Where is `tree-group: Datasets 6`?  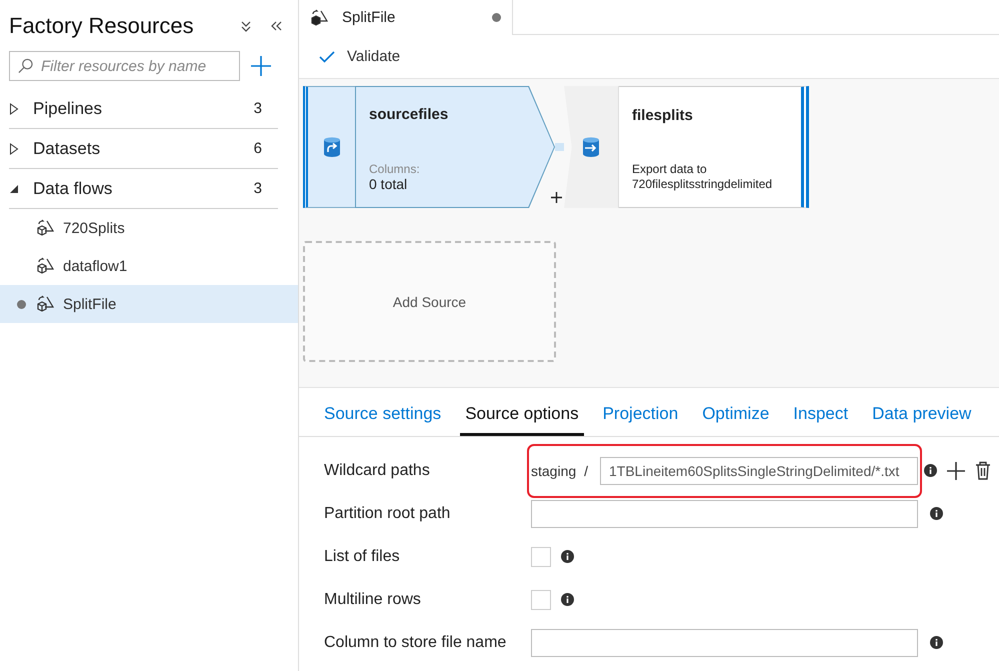
tree-group: Datasets 6 is located at coordinates (143, 149).